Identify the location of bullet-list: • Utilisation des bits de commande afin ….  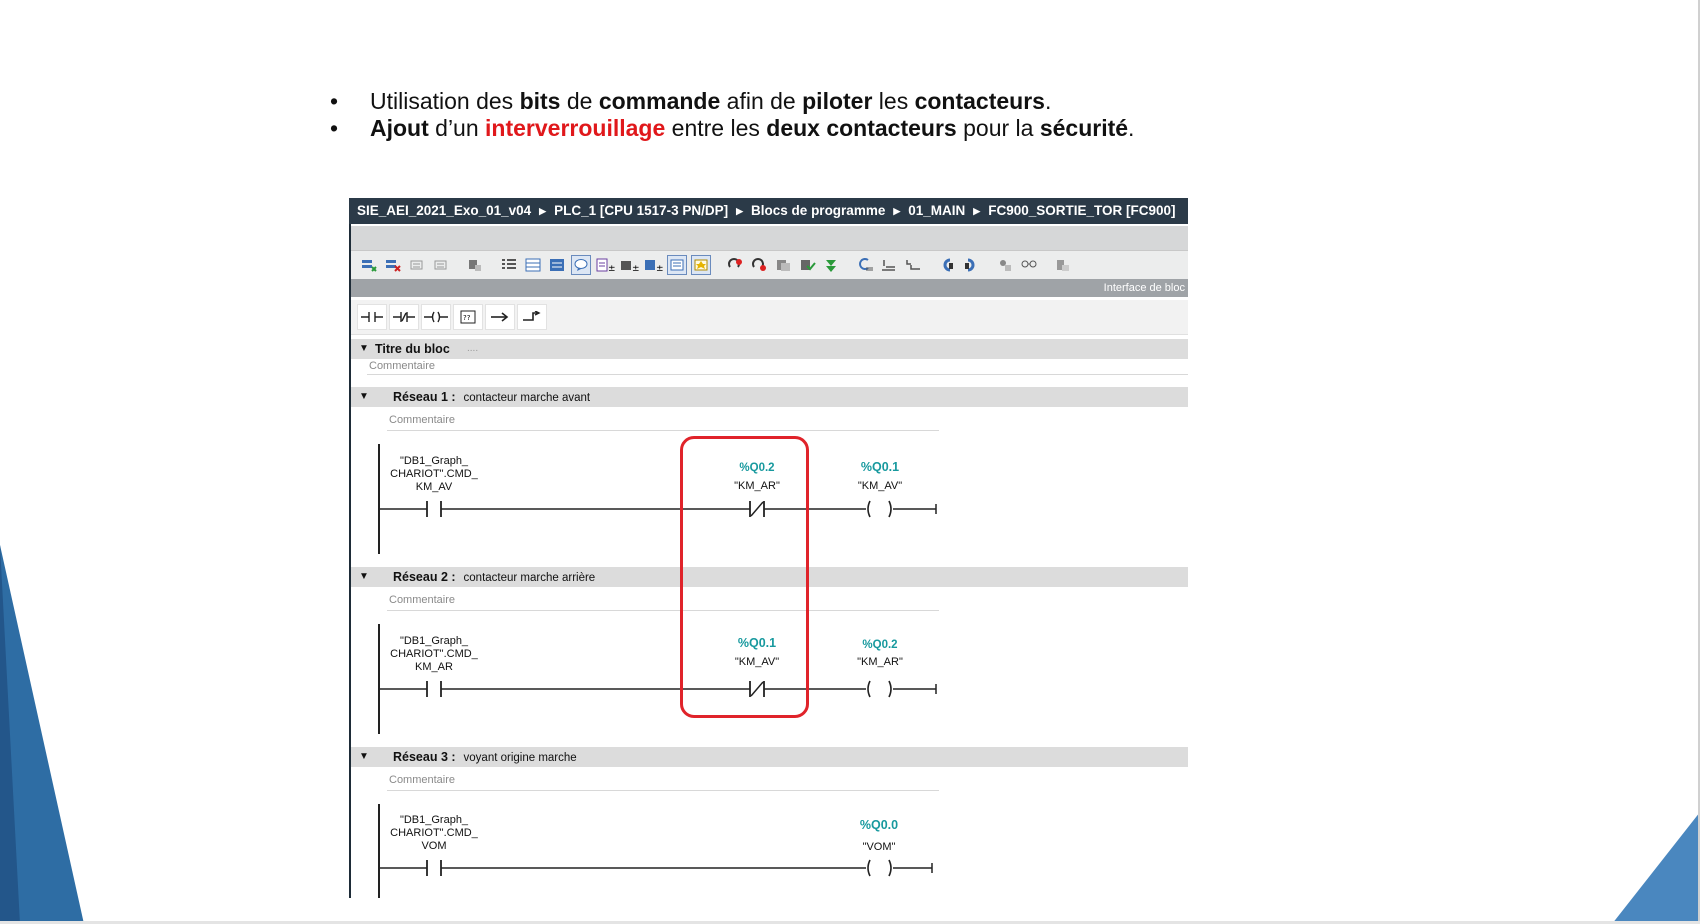
(732, 115).